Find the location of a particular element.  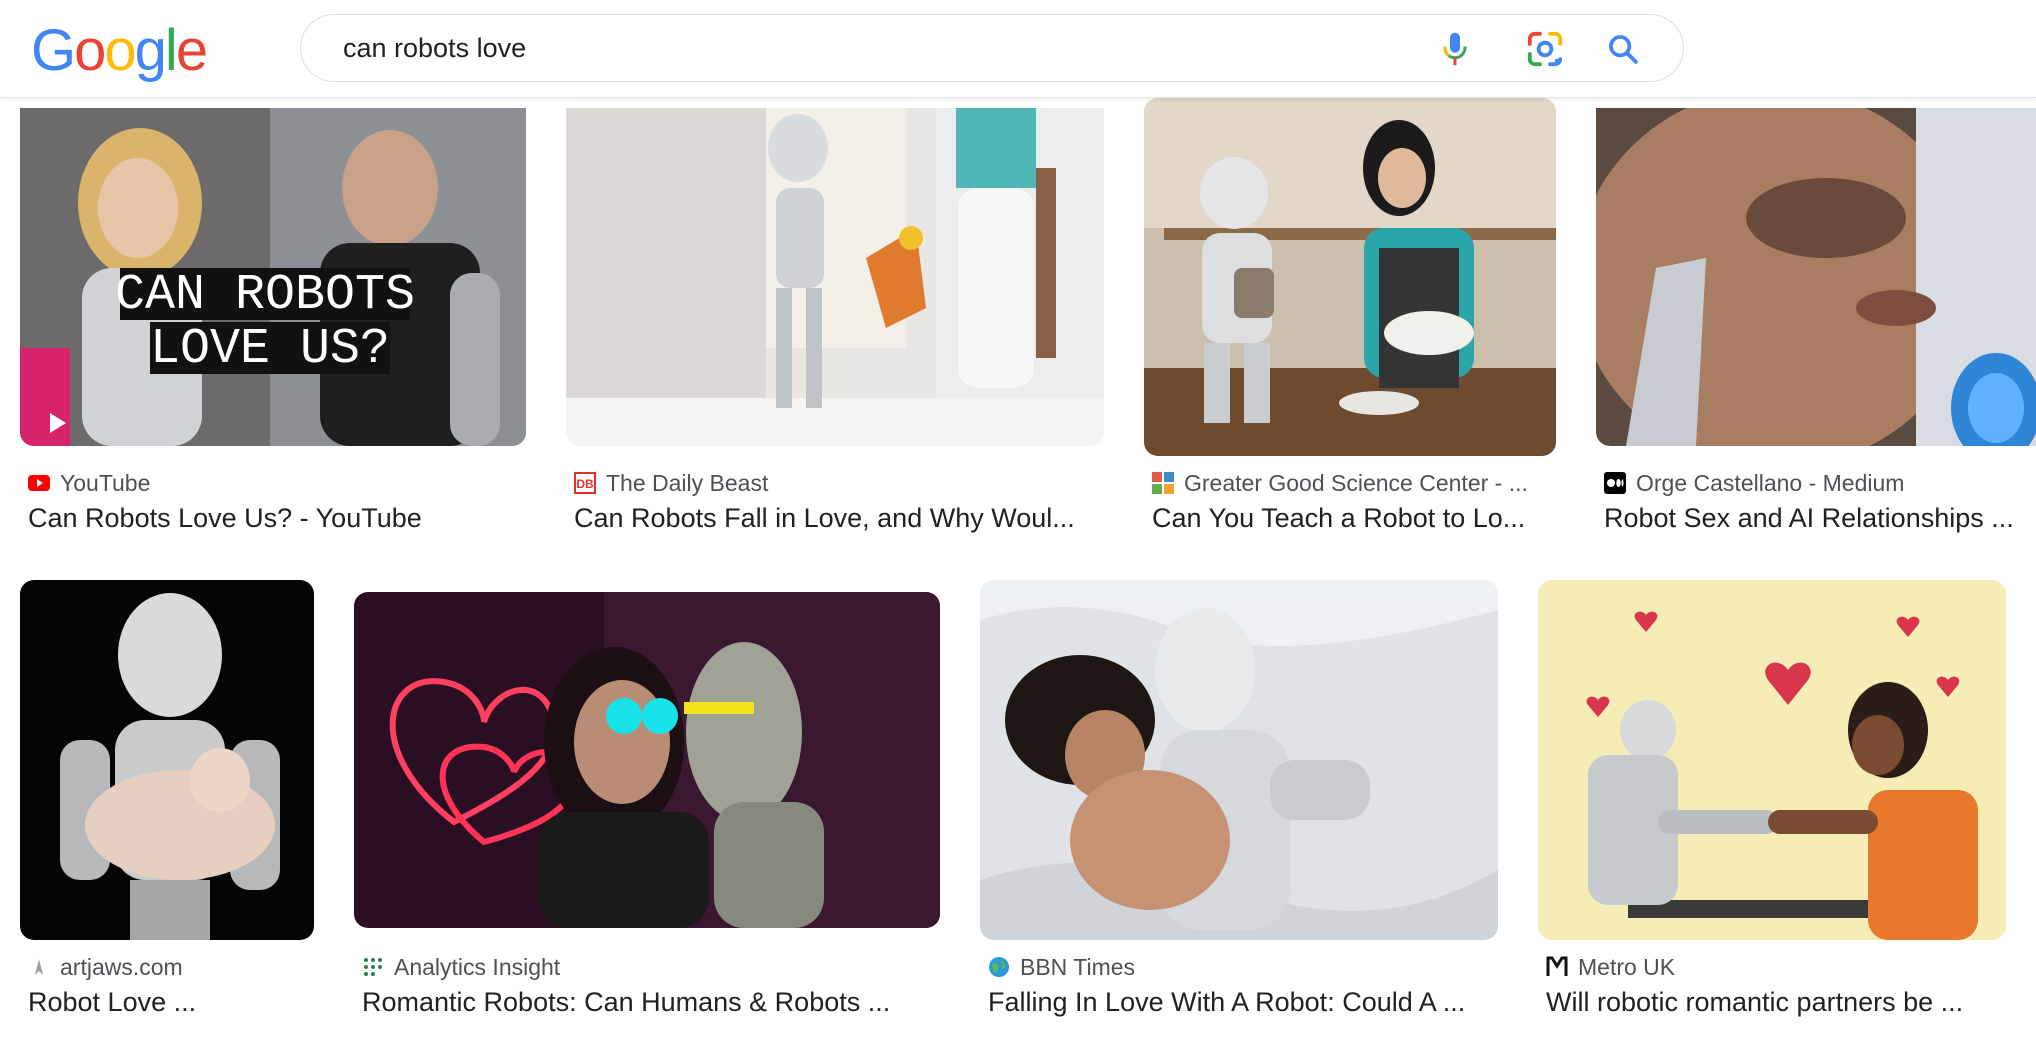

svg-text: DB is located at coordinates (585, 484).